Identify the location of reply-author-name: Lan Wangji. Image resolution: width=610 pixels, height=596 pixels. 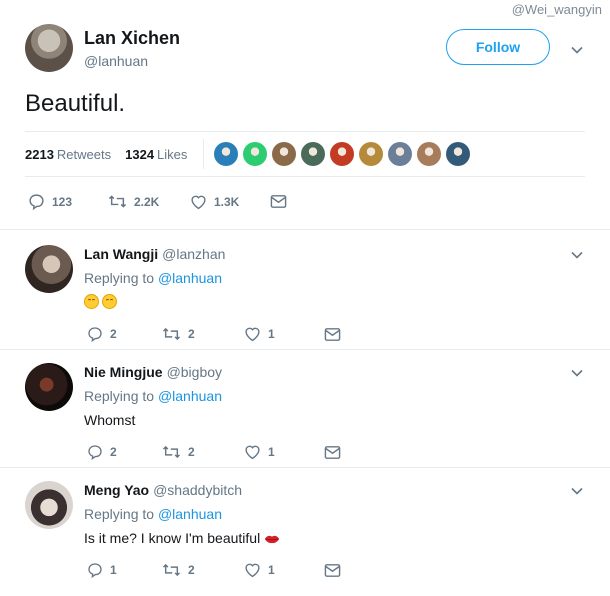
(121, 254).